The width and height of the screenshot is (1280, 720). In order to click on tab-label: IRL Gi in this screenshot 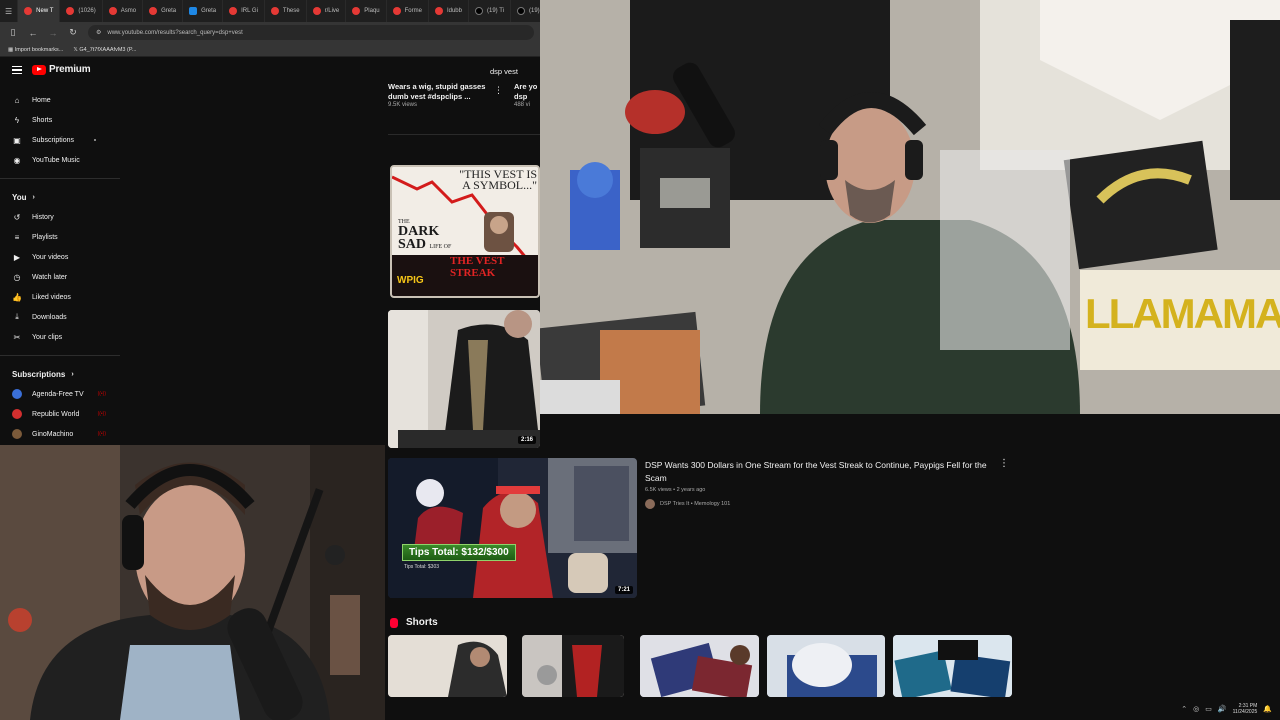, I will do `click(249, 11)`.